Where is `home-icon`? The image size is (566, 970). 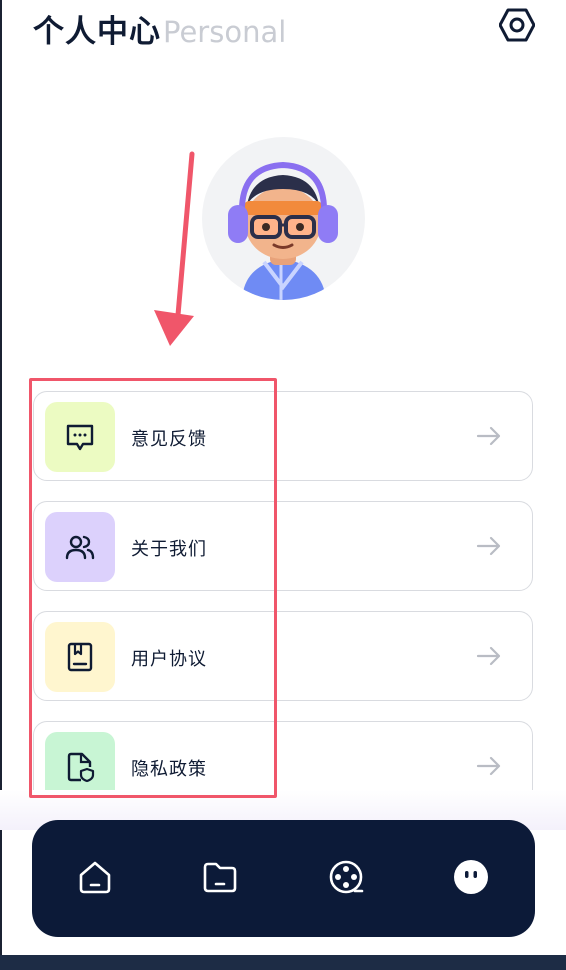 home-icon is located at coordinates (95, 877).